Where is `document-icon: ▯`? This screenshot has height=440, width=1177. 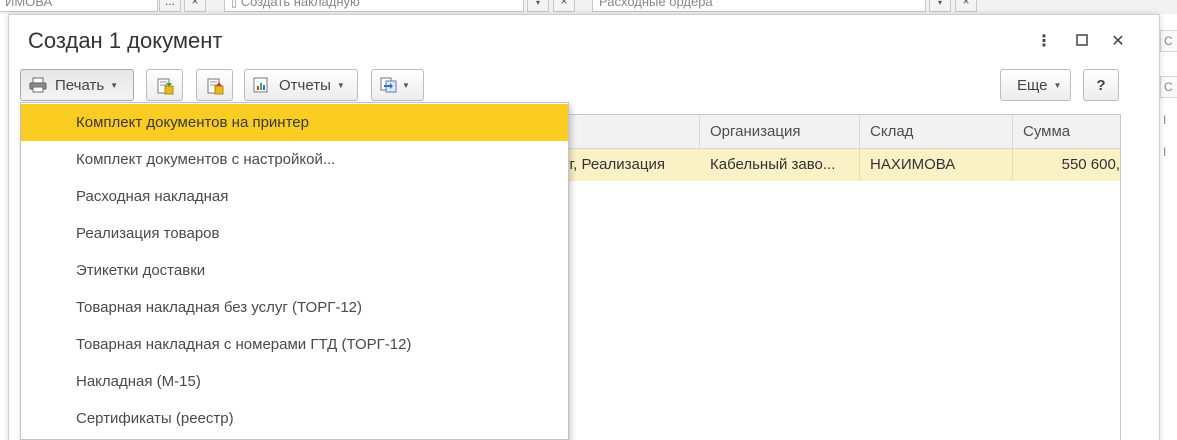
document-icon: ▯ is located at coordinates (234, 4).